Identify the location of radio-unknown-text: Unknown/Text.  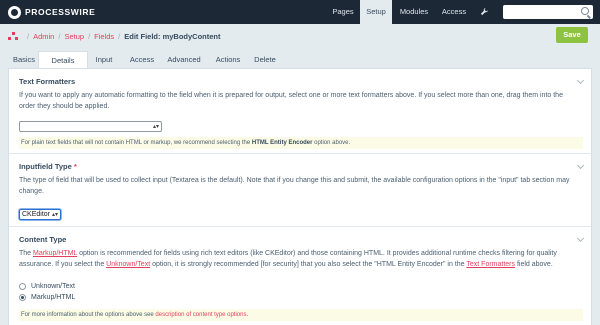
(47, 286).